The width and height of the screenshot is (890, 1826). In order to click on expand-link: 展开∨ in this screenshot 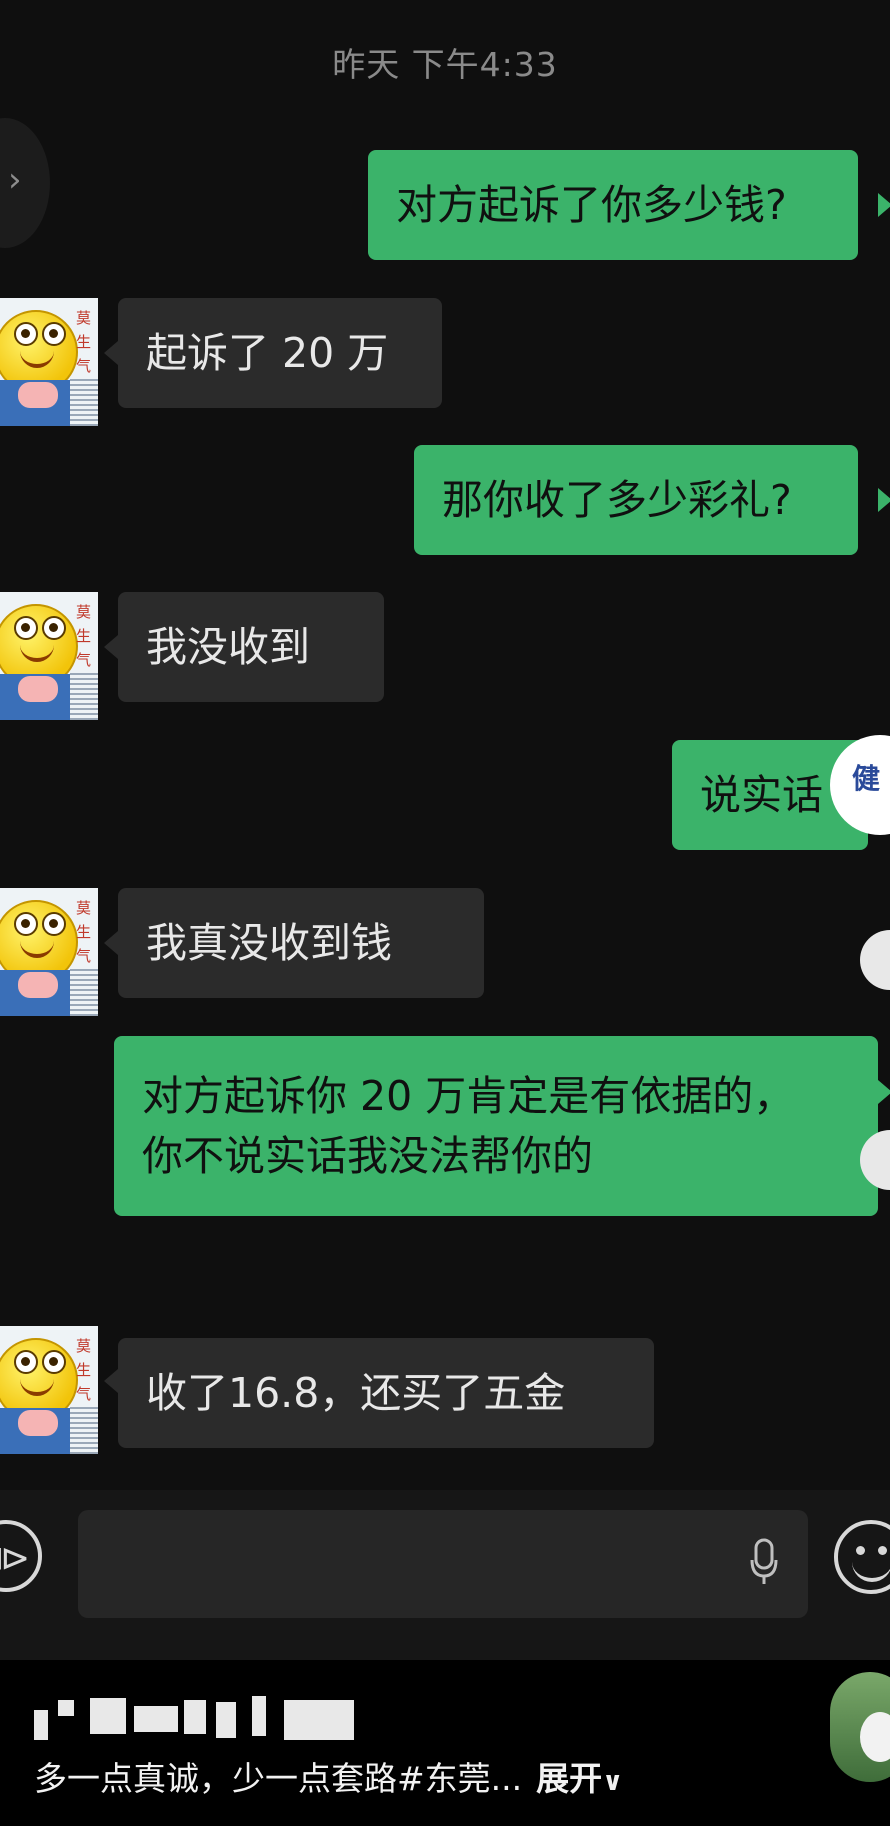, I will do `click(579, 1778)`.